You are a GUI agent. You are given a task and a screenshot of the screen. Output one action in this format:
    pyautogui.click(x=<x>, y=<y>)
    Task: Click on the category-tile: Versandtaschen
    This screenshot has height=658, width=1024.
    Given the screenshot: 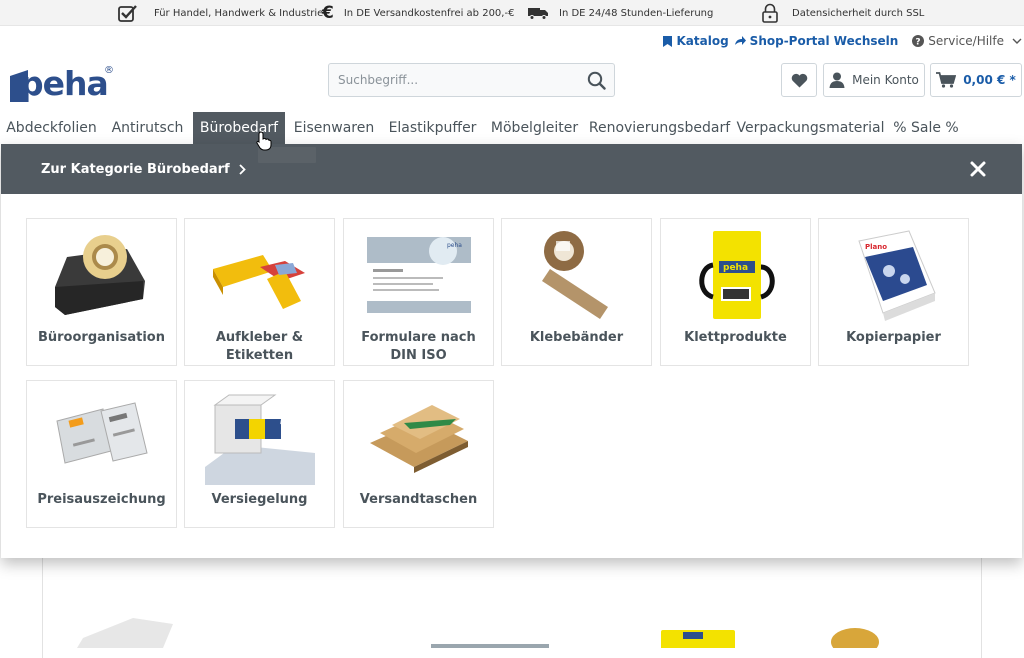 What is the action you would take?
    pyautogui.click(x=418, y=454)
    